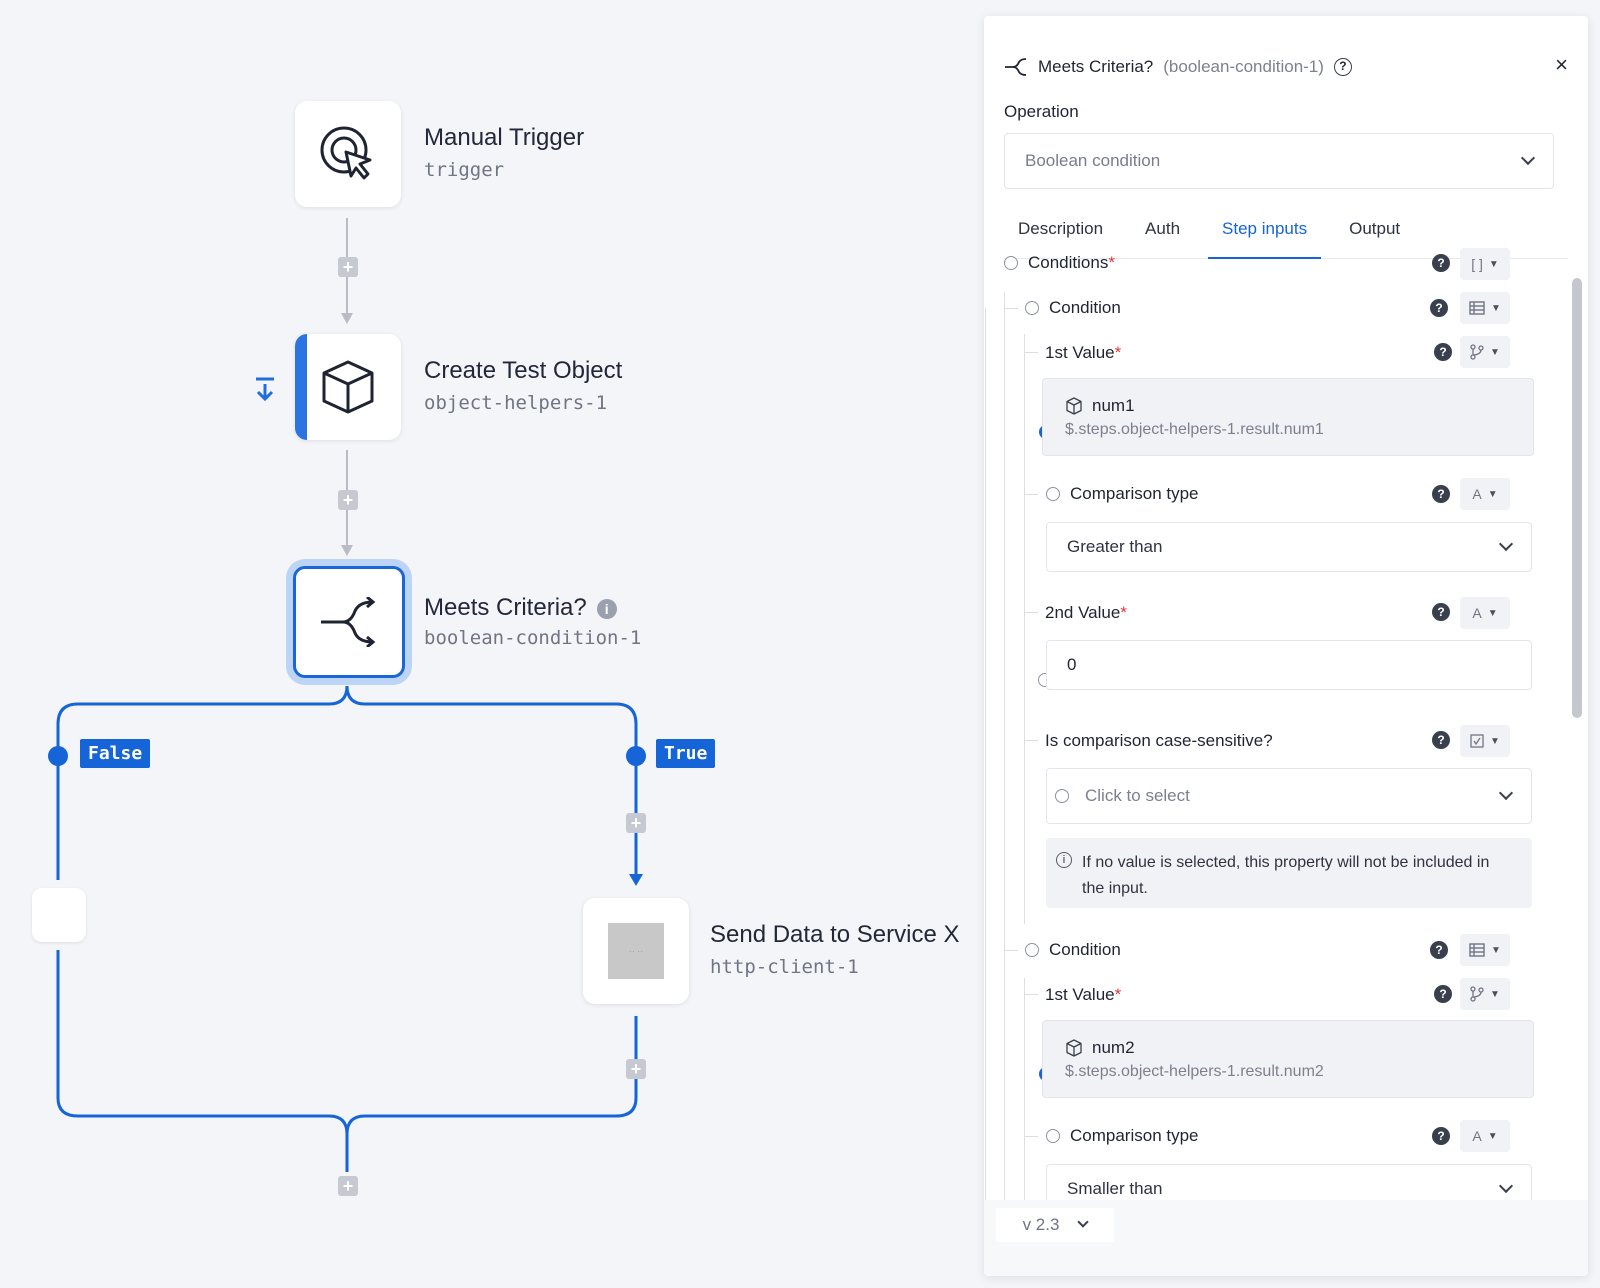  I want to click on case-sensitive-select: Click to select, so click(1289, 796).